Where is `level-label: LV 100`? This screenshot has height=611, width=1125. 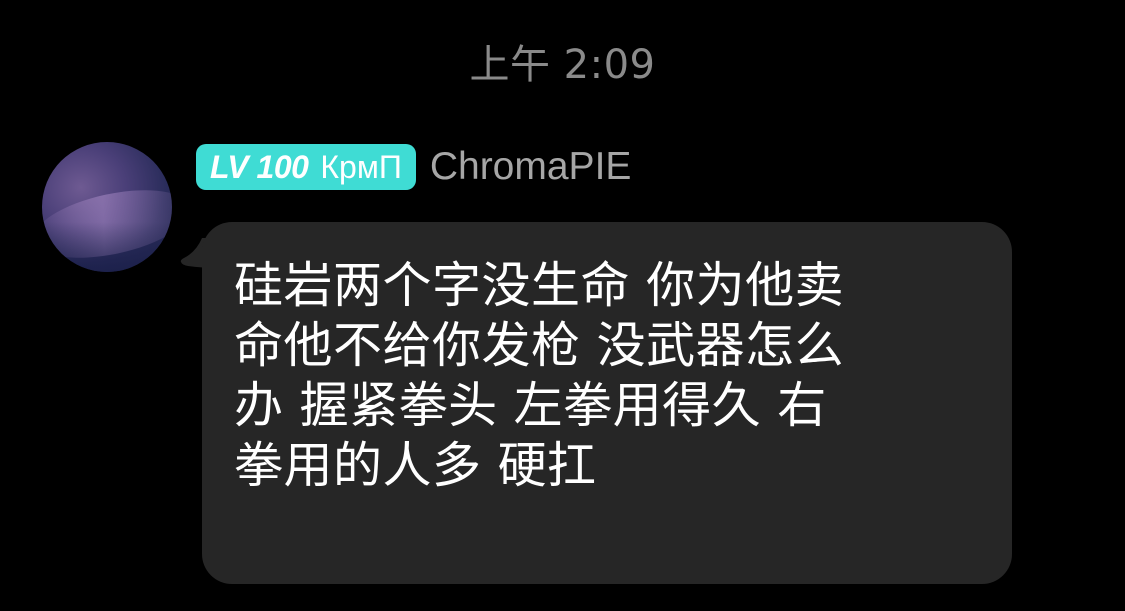 level-label: LV 100 is located at coordinates (259, 166).